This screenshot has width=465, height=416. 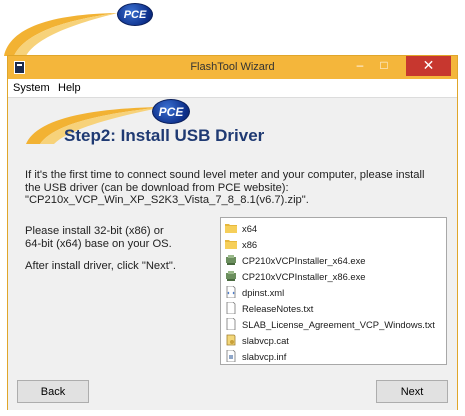 What do you see at coordinates (428, 66) in the screenshot?
I see `close-button: ✕` at bounding box center [428, 66].